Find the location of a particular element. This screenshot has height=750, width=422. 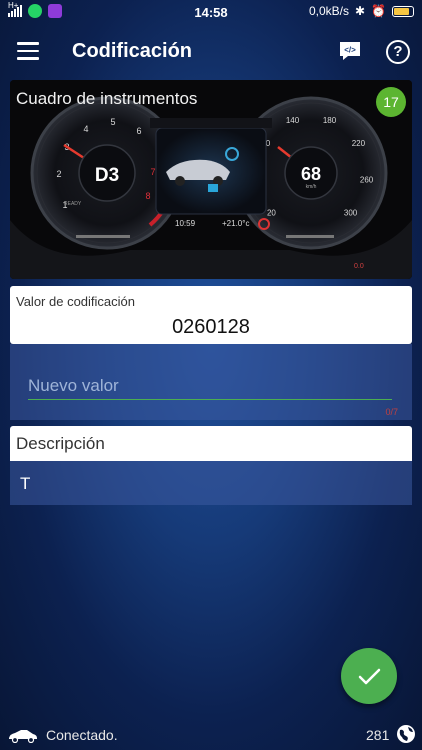

cluster-title: Cuadro de instrumentos is located at coordinates (107, 98).